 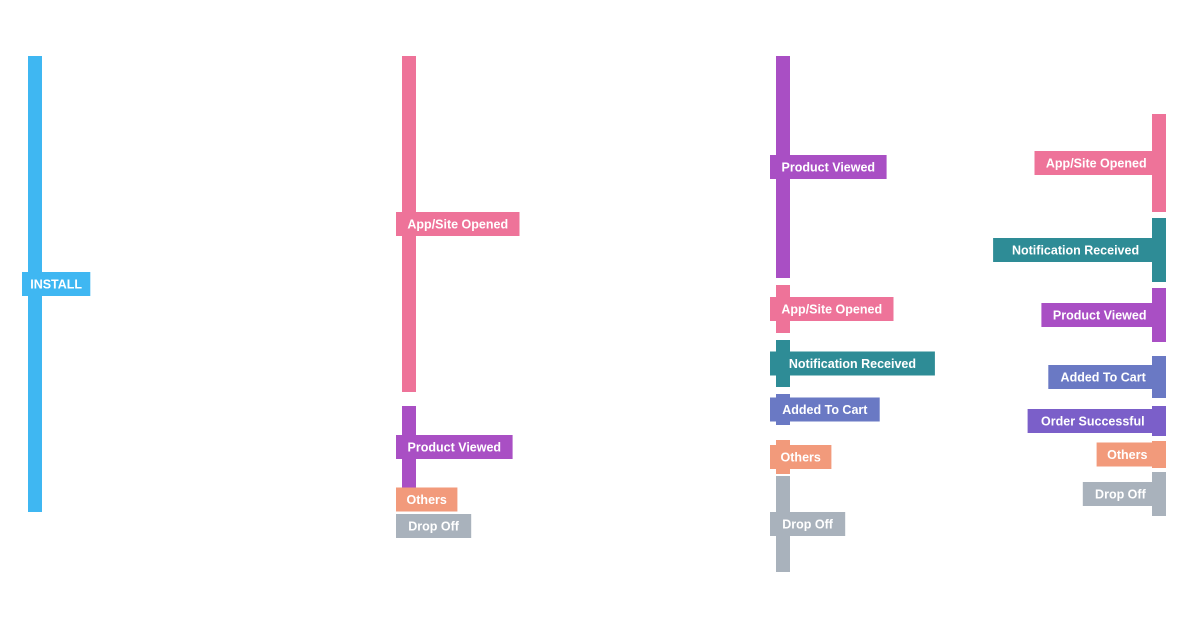 I want to click on sankey-link-app-site-opened-to-drop-off, so click(x=596, y=434).